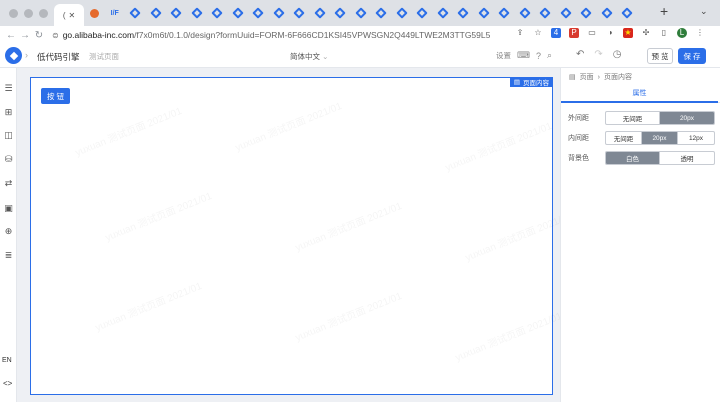  What do you see at coordinates (587, 77) in the screenshot?
I see `breadcrumb-item: 页面` at bounding box center [587, 77].